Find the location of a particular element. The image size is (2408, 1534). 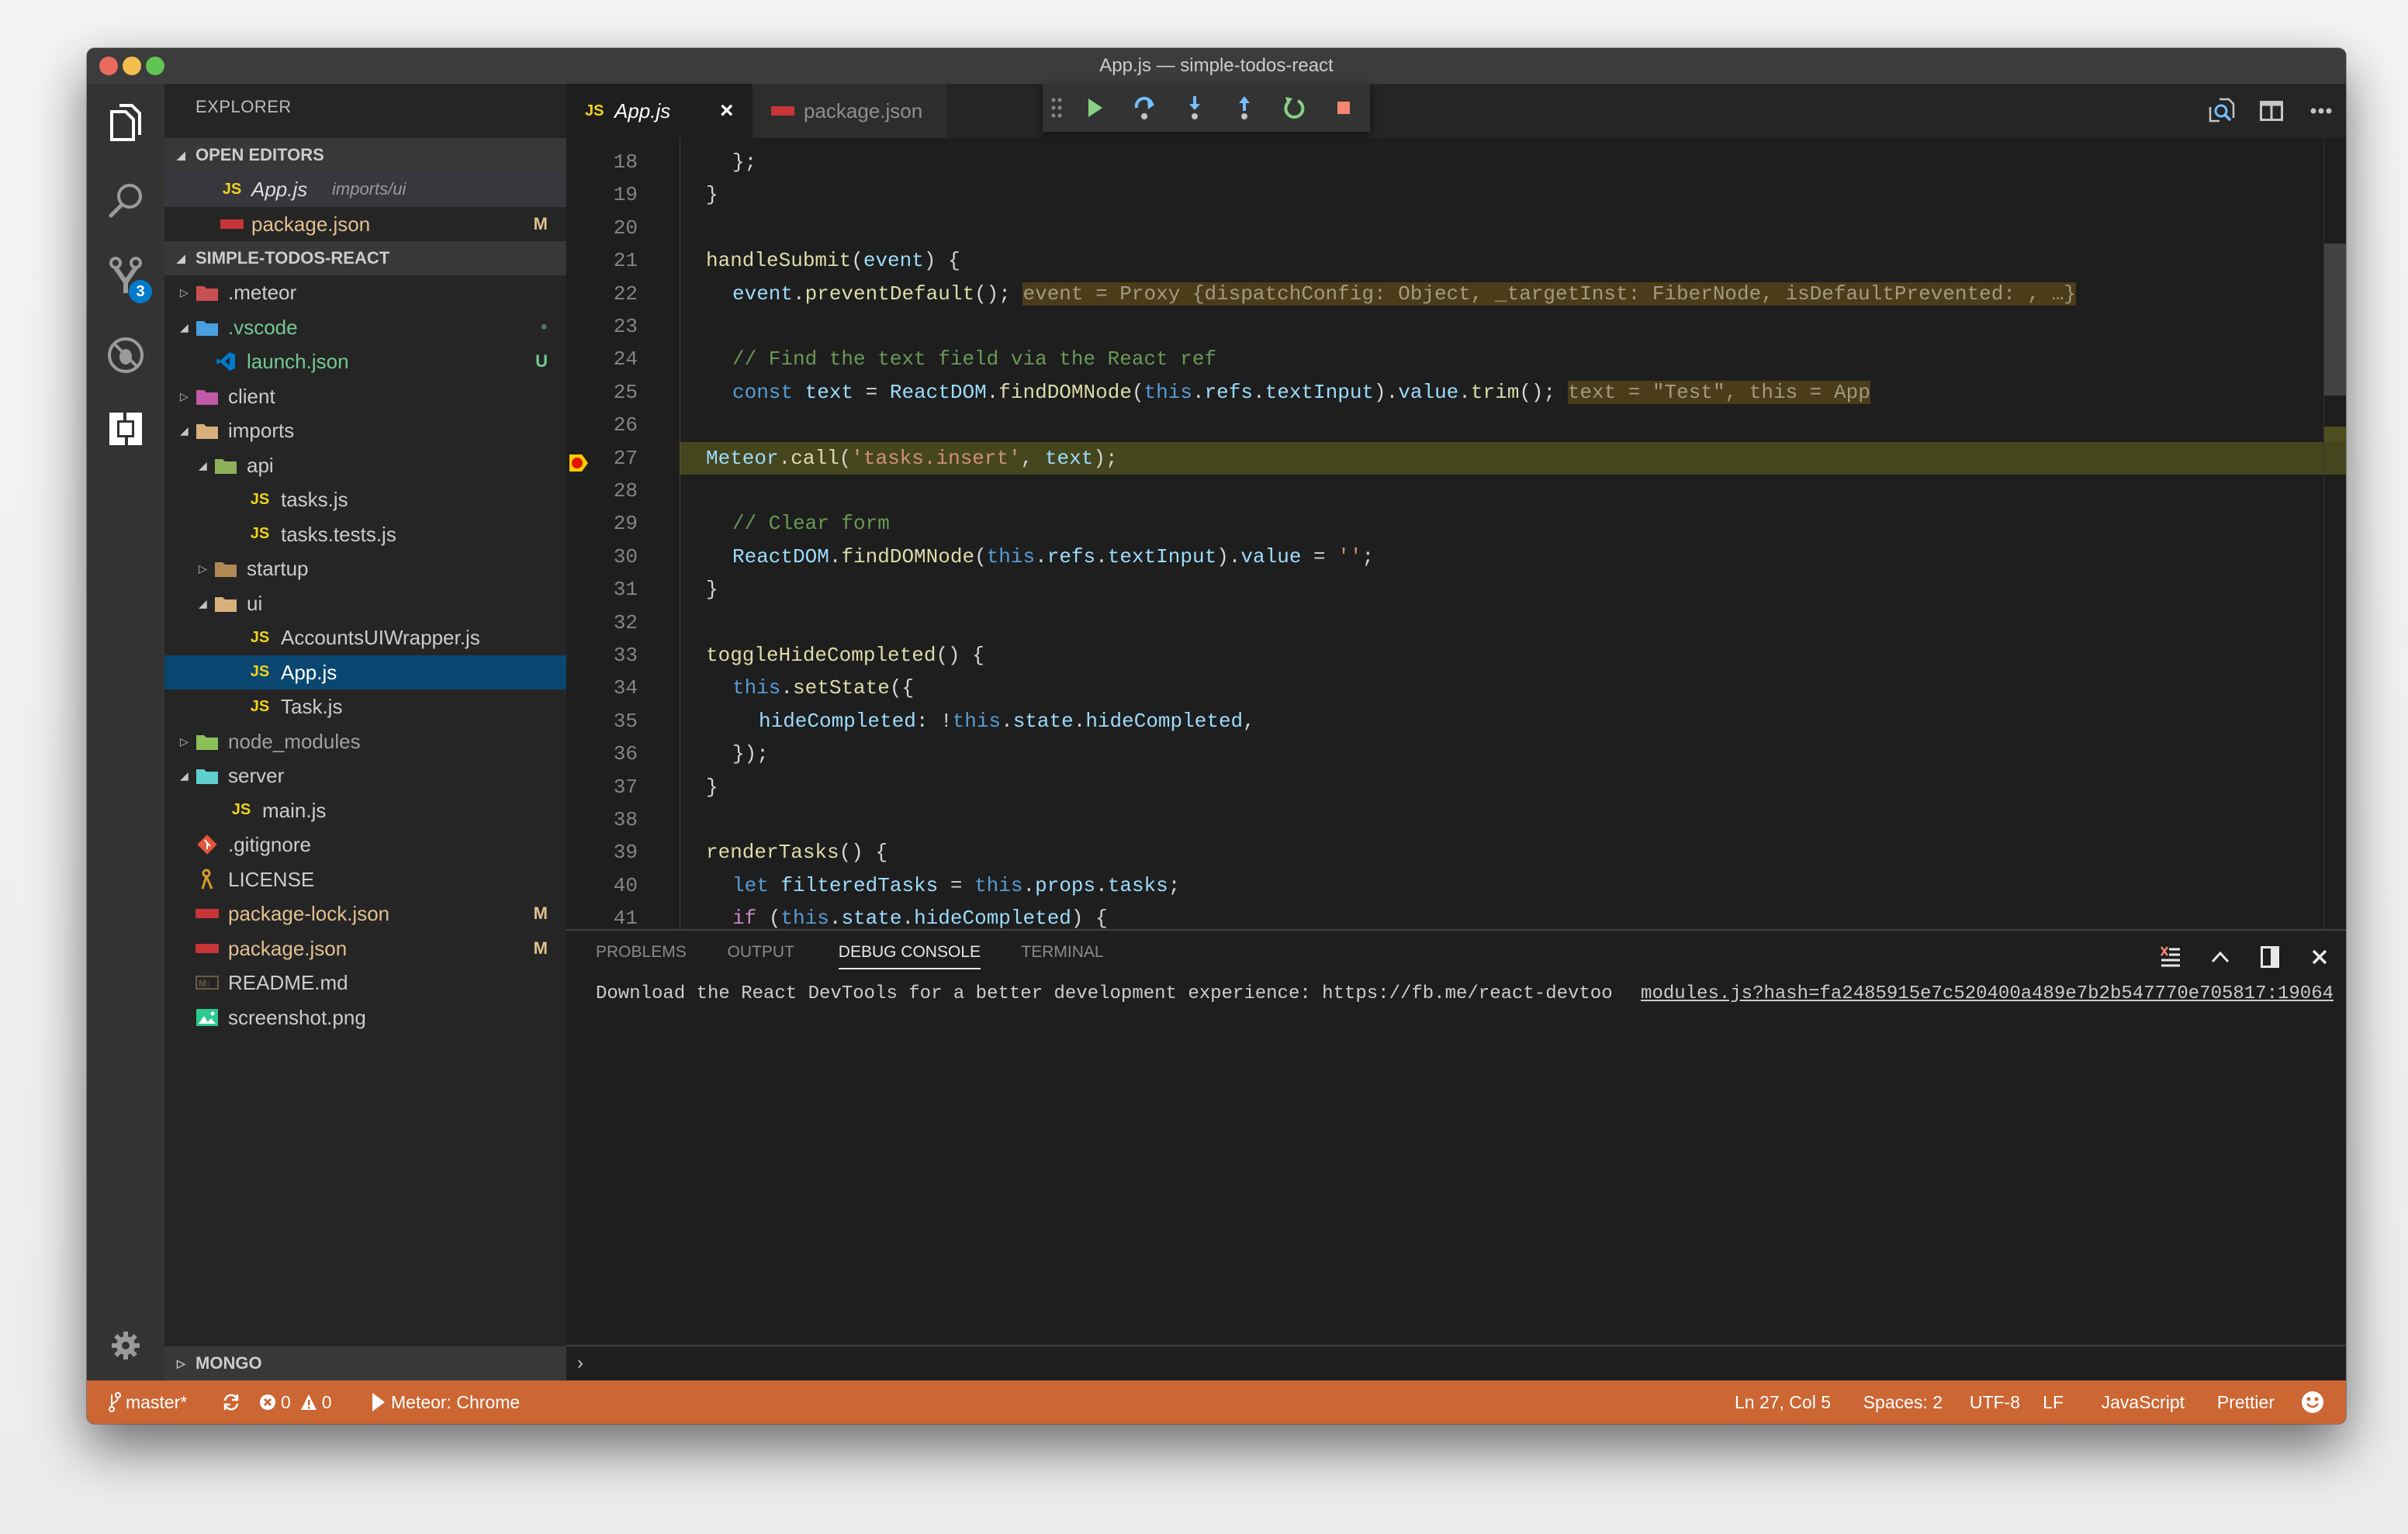

encoding-setting: UTF-8 is located at coordinates (1995, 1402).